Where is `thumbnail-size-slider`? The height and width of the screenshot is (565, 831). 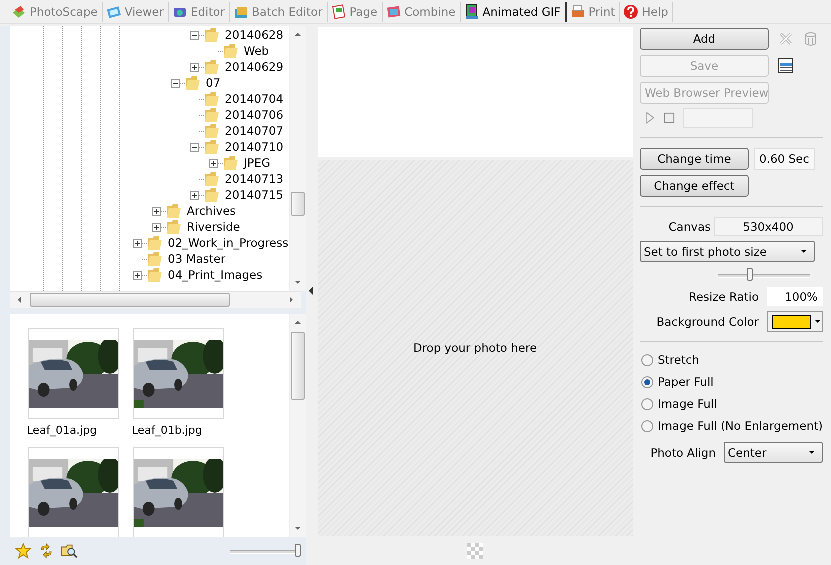
thumbnail-size-slider is located at coordinates (264, 551).